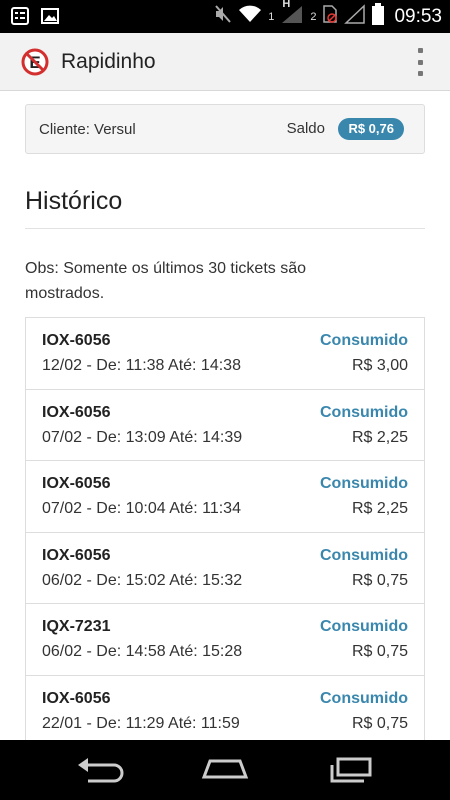 This screenshot has width=450, height=800. Describe the element at coordinates (74, 201) in the screenshot. I see `history-title: Histórico` at that location.